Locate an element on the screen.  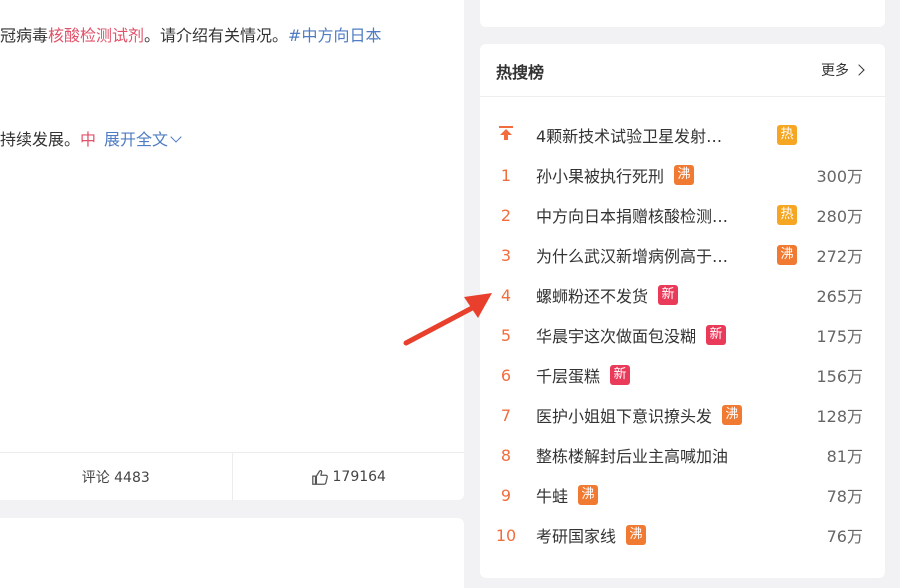
hot-item-rank: 2 is located at coordinates (506, 215).